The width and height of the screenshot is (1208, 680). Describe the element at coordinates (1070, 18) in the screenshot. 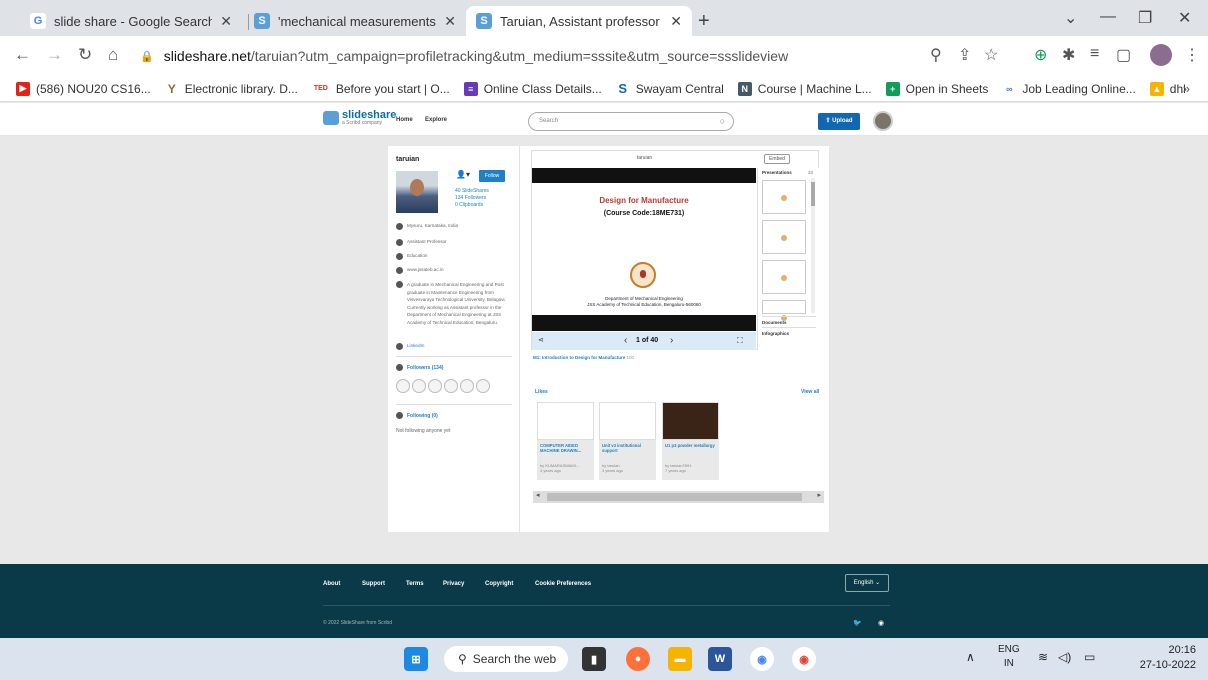

I see `tab-search-icon: ⌄` at that location.